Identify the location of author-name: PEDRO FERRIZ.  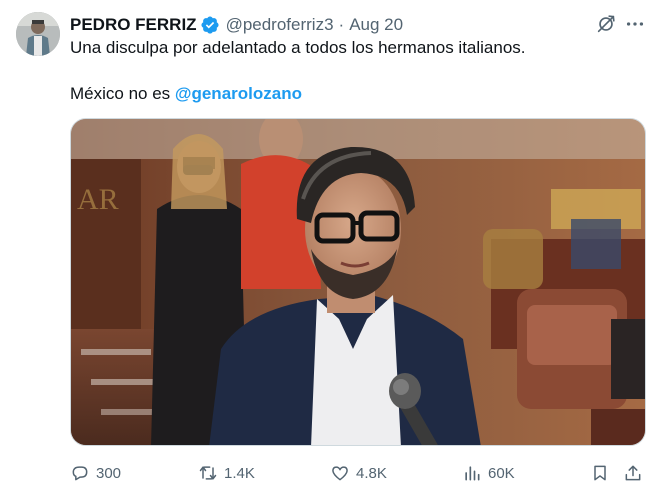
(133, 25).